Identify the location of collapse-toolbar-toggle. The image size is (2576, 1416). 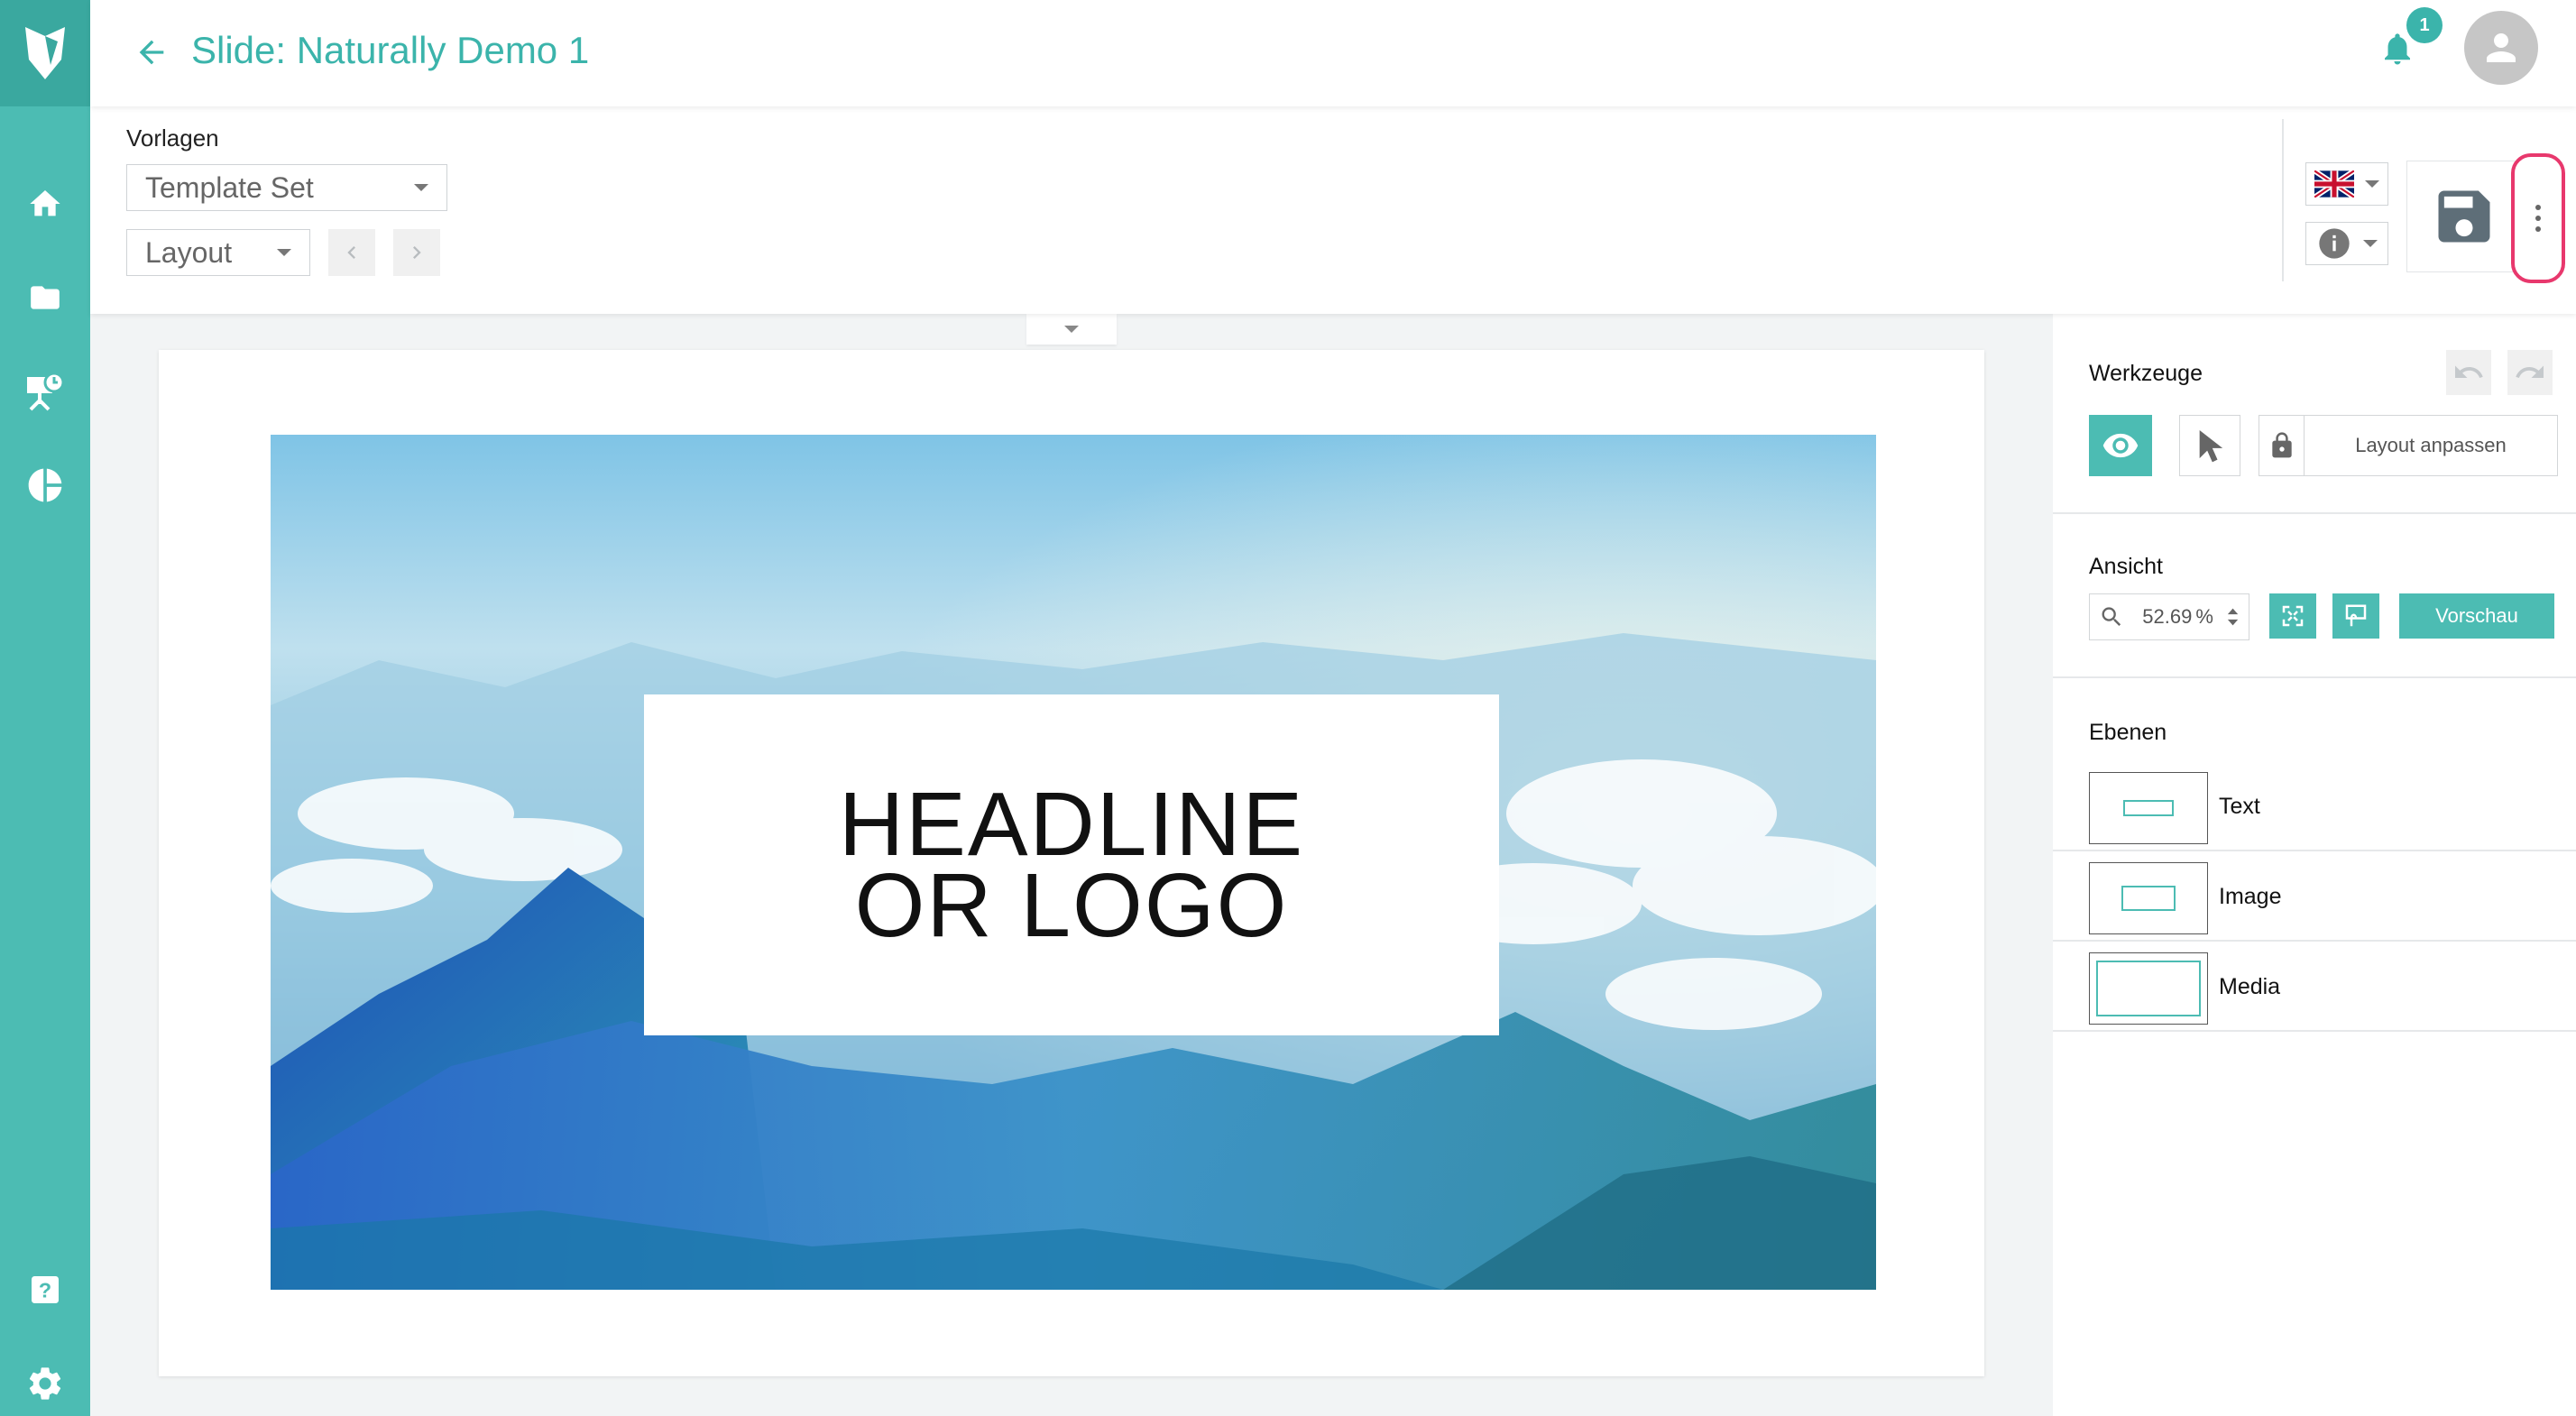
(1071, 329).